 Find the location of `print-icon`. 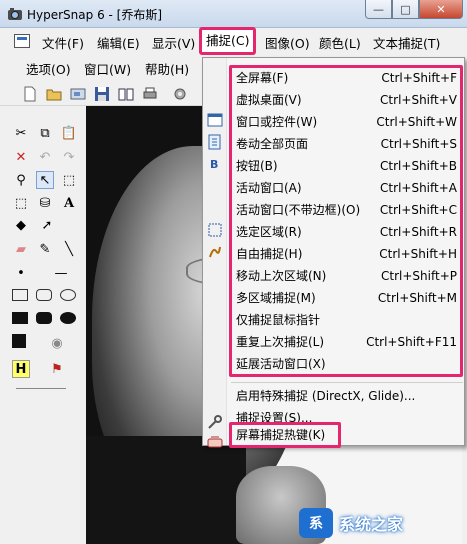

print-icon is located at coordinates (150, 94).